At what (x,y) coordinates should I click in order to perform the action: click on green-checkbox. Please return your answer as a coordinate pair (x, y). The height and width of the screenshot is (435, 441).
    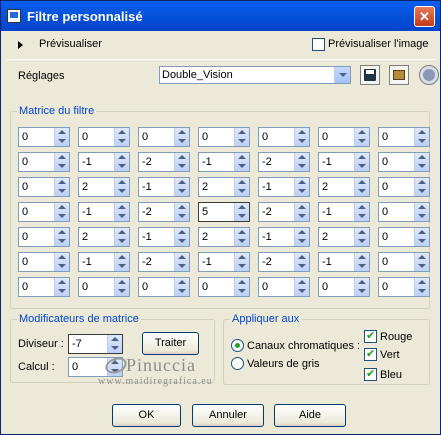
    Looking at the image, I should click on (370, 354).